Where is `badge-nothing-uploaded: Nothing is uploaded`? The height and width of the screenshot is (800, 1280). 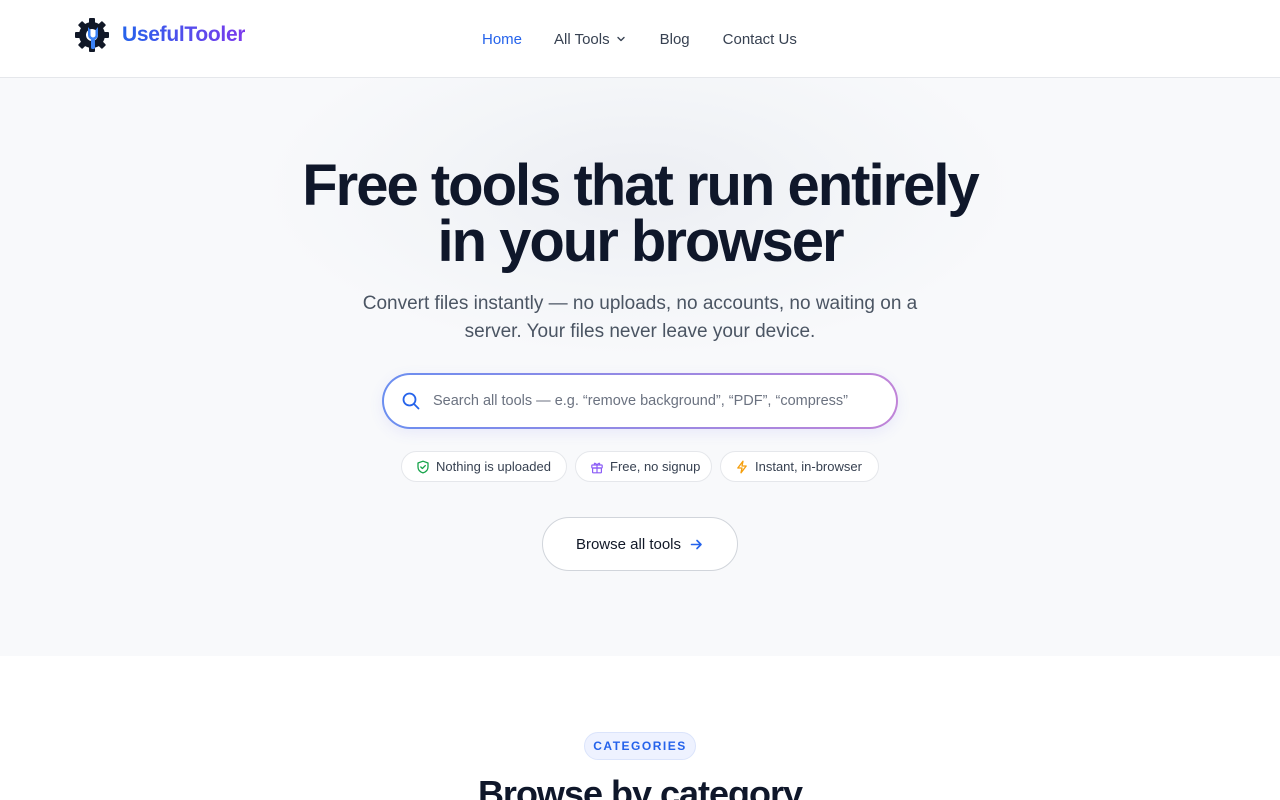
badge-nothing-uploaded: Nothing is uploaded is located at coordinates (484, 466).